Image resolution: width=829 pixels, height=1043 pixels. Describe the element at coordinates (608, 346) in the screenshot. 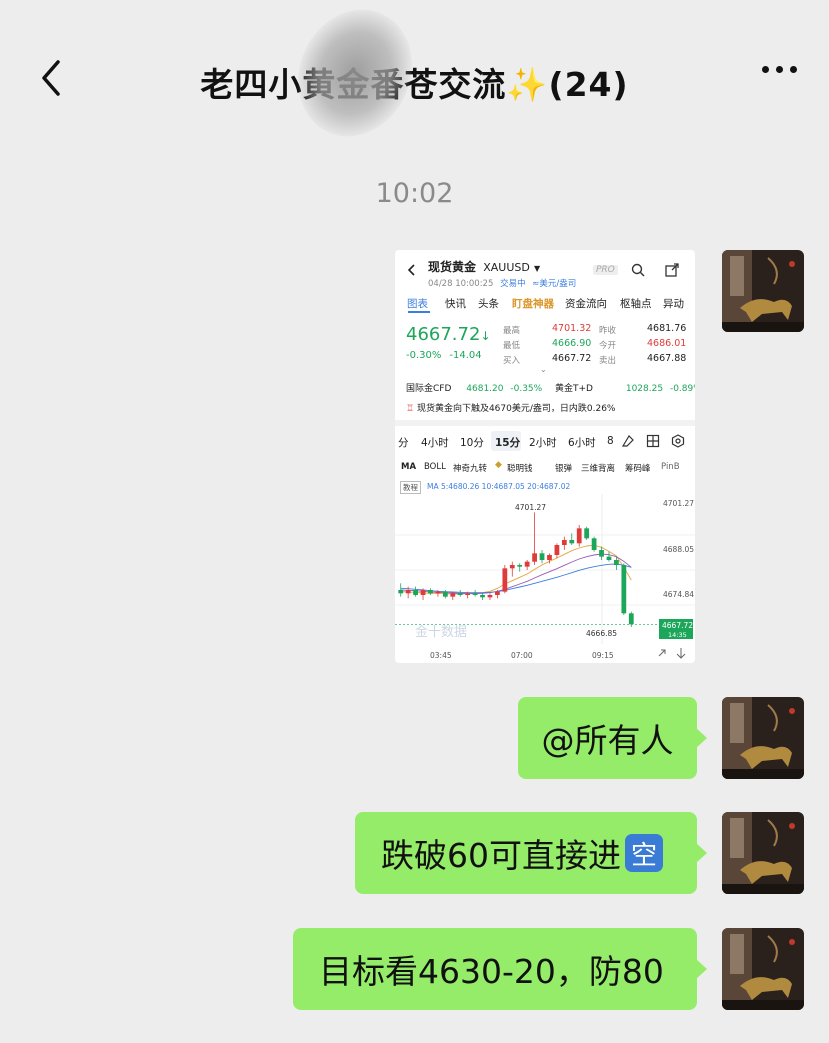

I see `stat-label: 今开` at that location.